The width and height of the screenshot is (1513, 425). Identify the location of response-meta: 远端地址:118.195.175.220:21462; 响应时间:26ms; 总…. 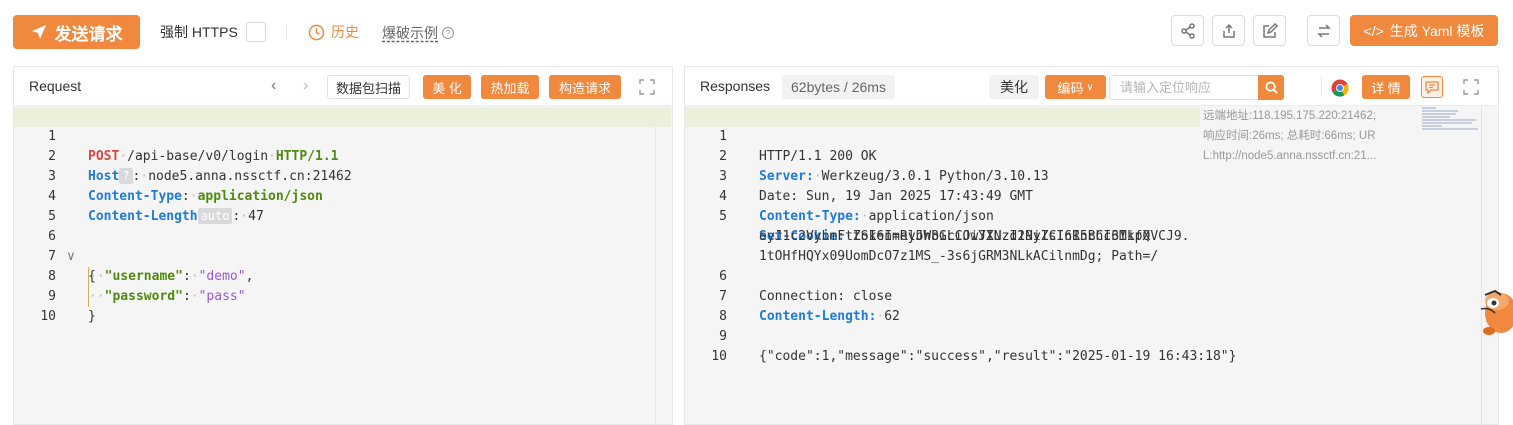
(1298, 136).